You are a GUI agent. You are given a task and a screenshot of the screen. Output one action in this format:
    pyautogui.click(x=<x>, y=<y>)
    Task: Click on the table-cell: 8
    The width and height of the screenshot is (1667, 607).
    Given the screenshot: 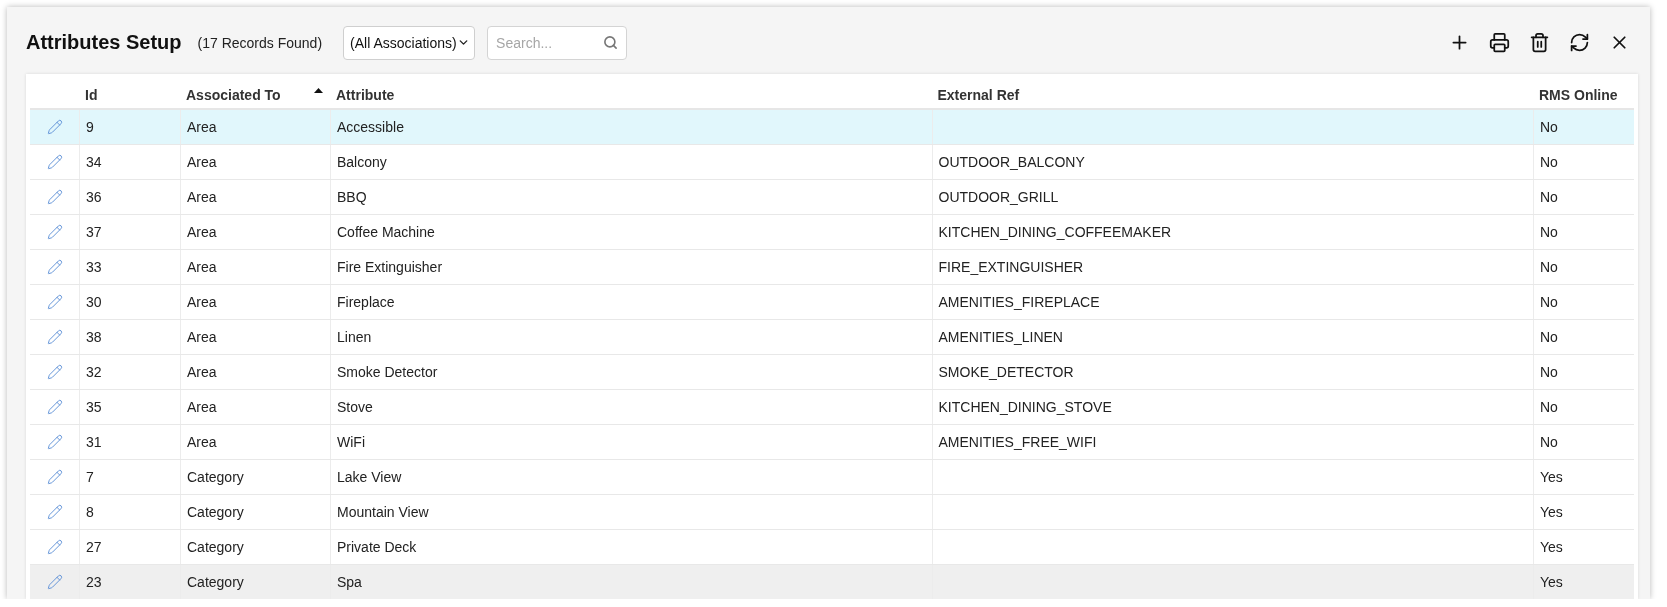 What is the action you would take?
    pyautogui.click(x=90, y=512)
    